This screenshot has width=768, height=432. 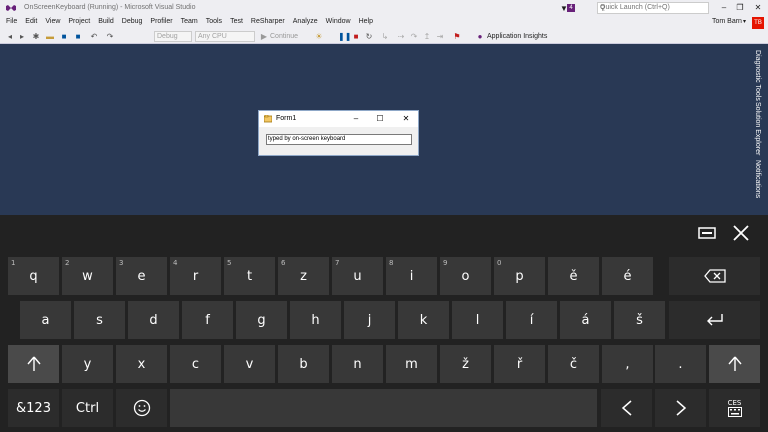 I want to click on key-row3: c, so click(x=195, y=364).